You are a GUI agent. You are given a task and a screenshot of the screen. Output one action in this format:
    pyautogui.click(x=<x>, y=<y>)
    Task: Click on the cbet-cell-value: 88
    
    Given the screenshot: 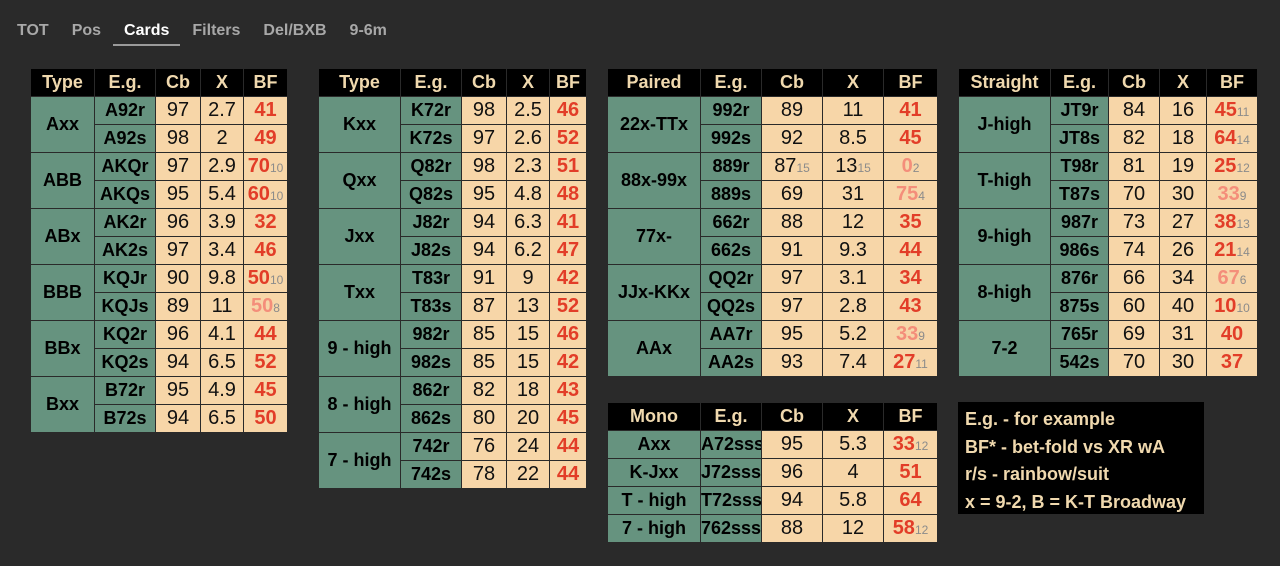 What is the action you would take?
    pyautogui.click(x=792, y=528)
    